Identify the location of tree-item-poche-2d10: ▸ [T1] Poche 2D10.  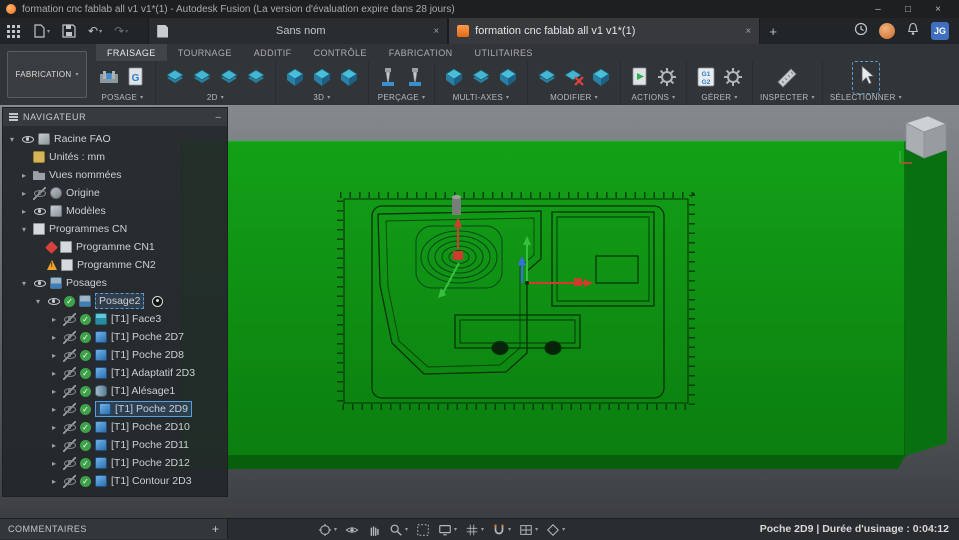
(115, 427).